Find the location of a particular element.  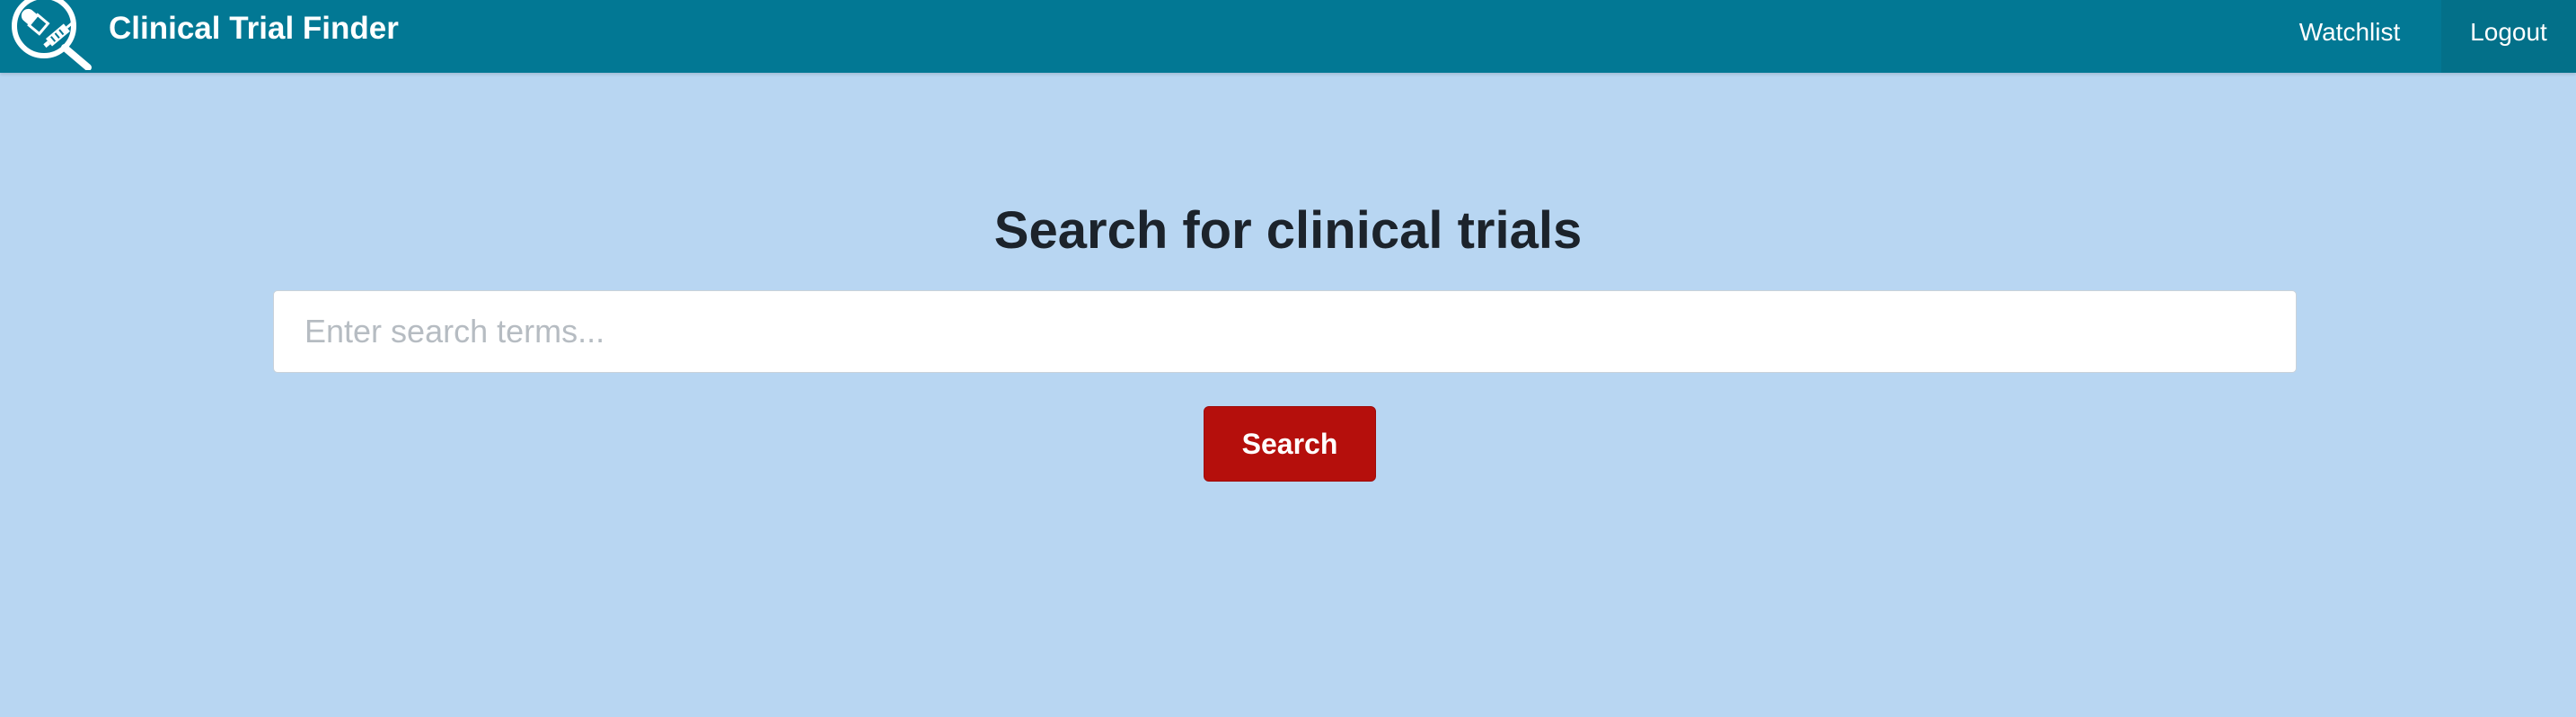

page-title: Search for clinical trials is located at coordinates (1288, 230).